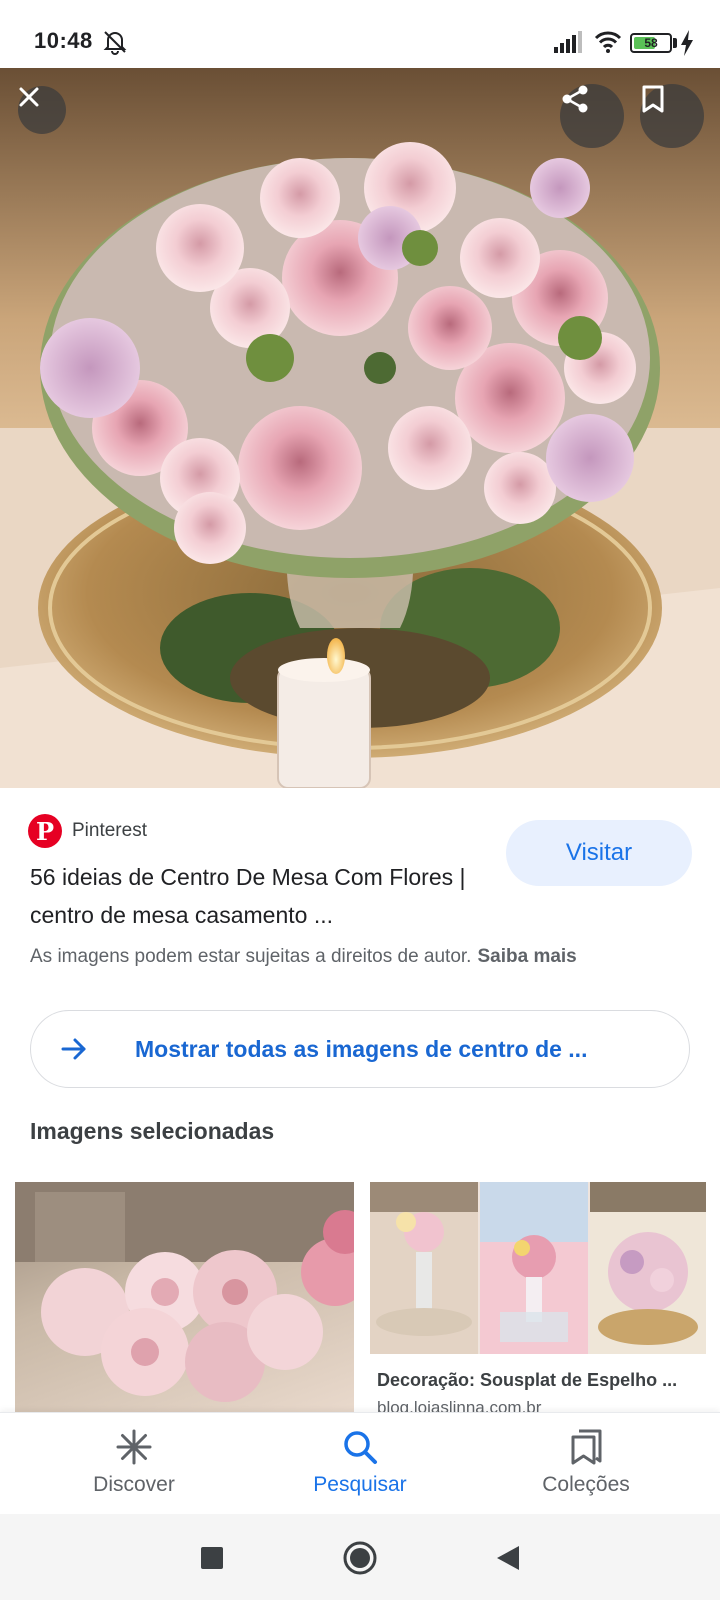  Describe the element at coordinates (73, 1049) in the screenshot. I see `arrow-right-icon` at that location.